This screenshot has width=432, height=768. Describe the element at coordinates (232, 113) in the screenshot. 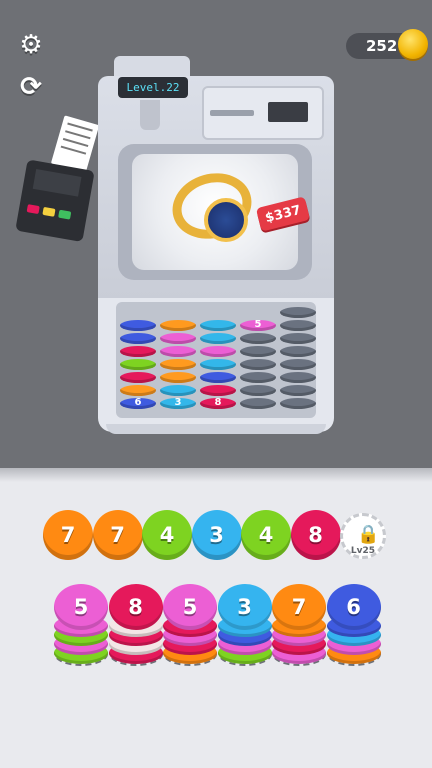

I see `coin-slot` at that location.